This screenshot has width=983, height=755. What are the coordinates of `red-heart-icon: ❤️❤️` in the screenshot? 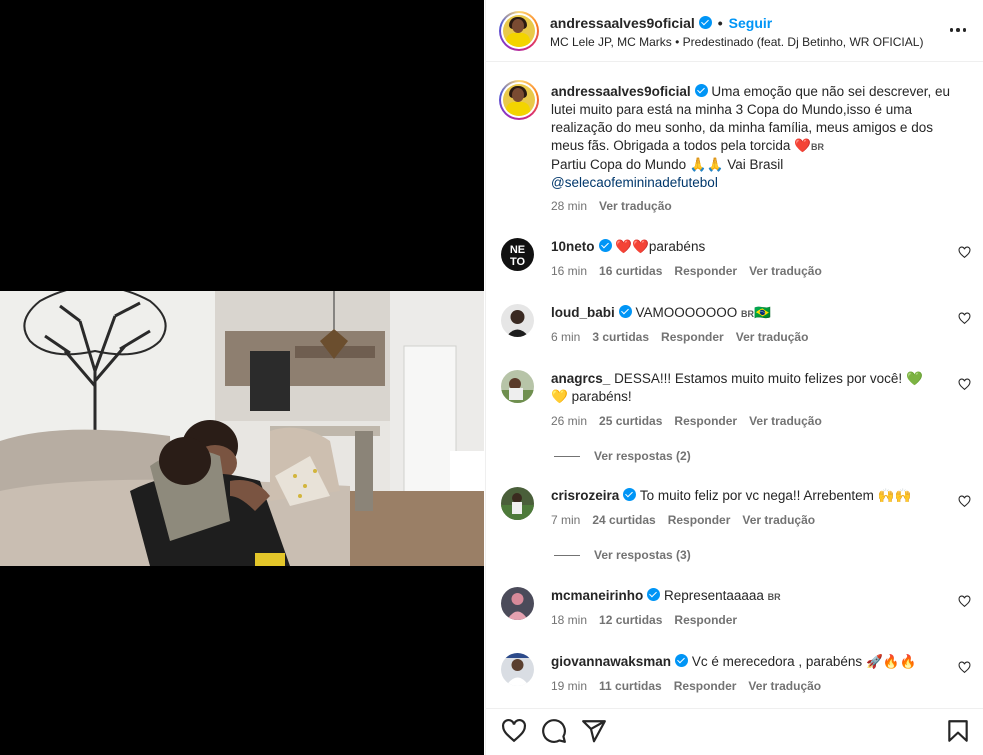 It's located at (632, 246).